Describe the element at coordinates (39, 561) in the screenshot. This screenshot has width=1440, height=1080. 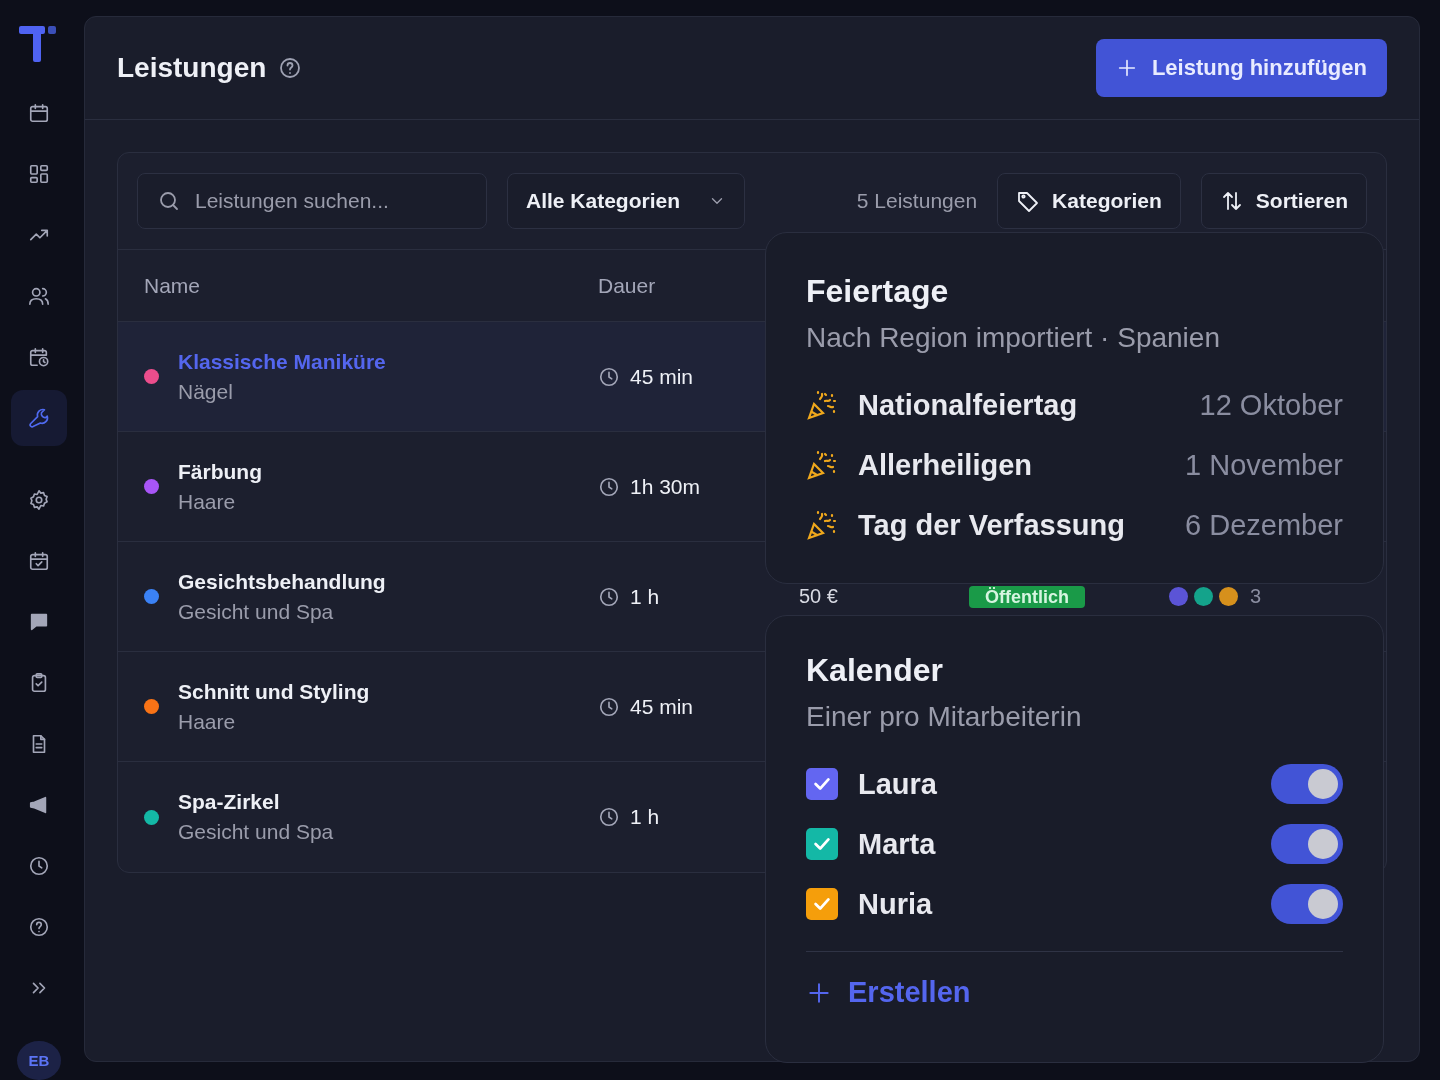
I see `calendar-check-icon` at that location.